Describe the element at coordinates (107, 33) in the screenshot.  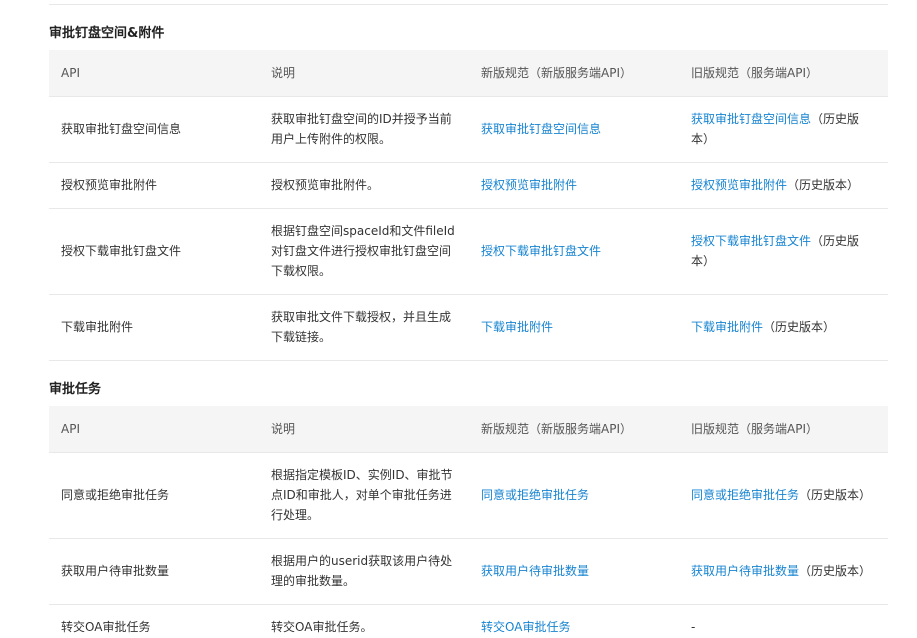
I see `section-title-drive-attachments: 审批钉盘空间&附件` at that location.